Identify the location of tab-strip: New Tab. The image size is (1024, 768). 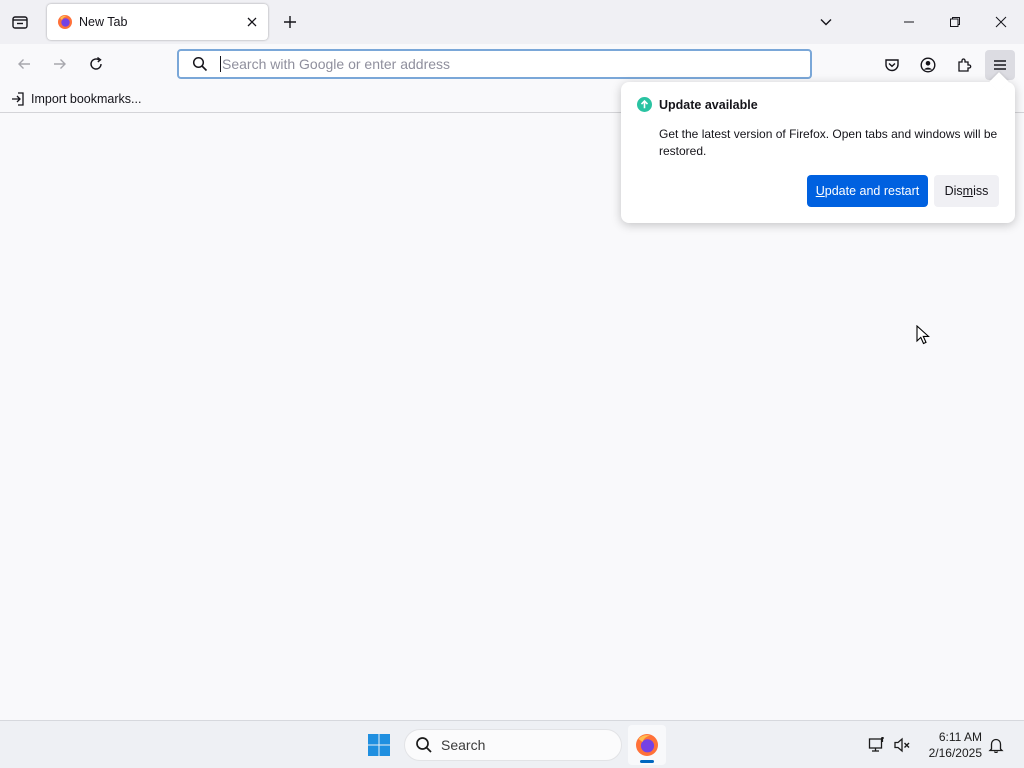
(512, 22).